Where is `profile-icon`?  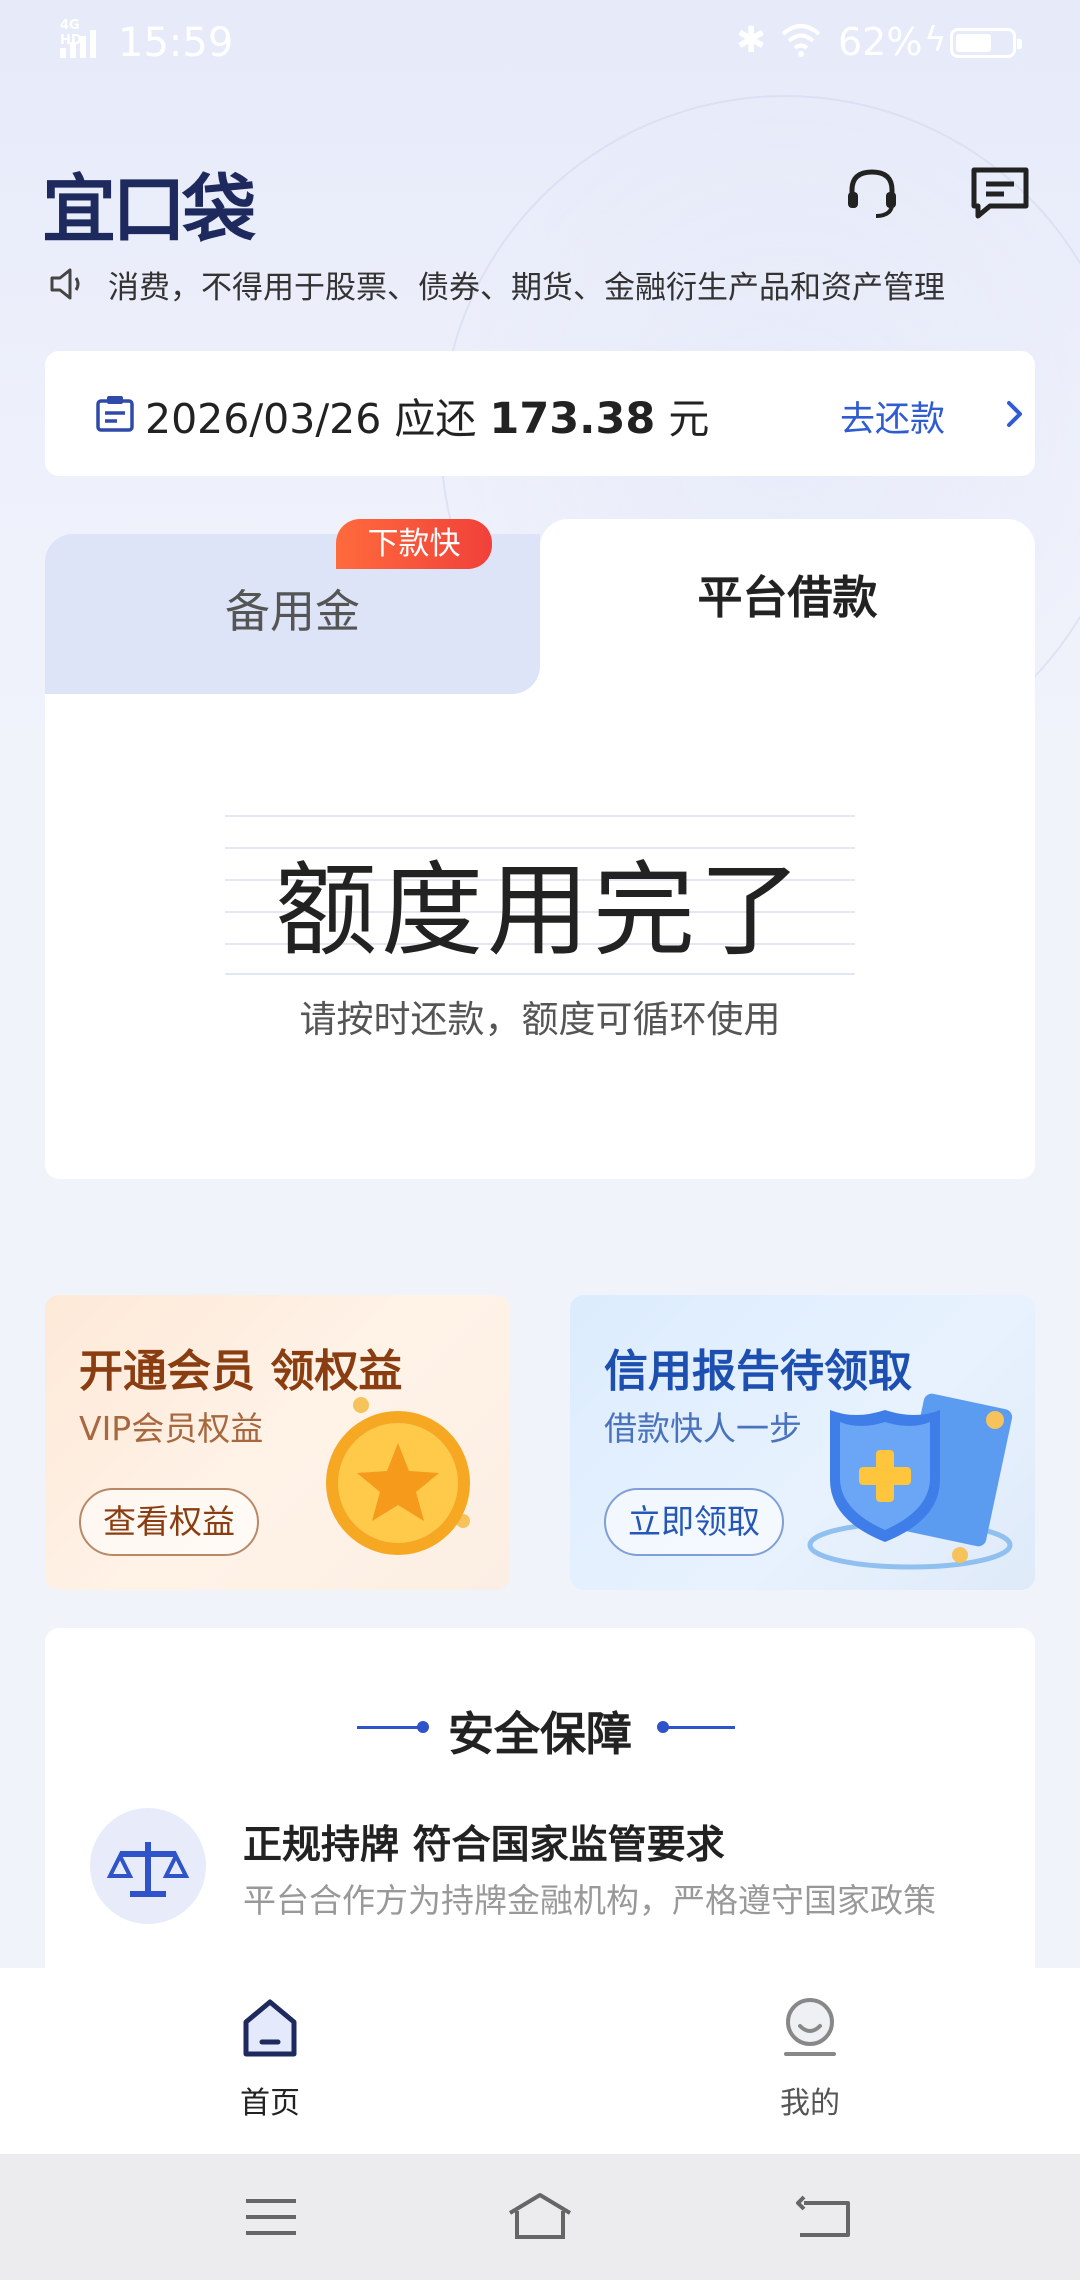 profile-icon is located at coordinates (810, 2027).